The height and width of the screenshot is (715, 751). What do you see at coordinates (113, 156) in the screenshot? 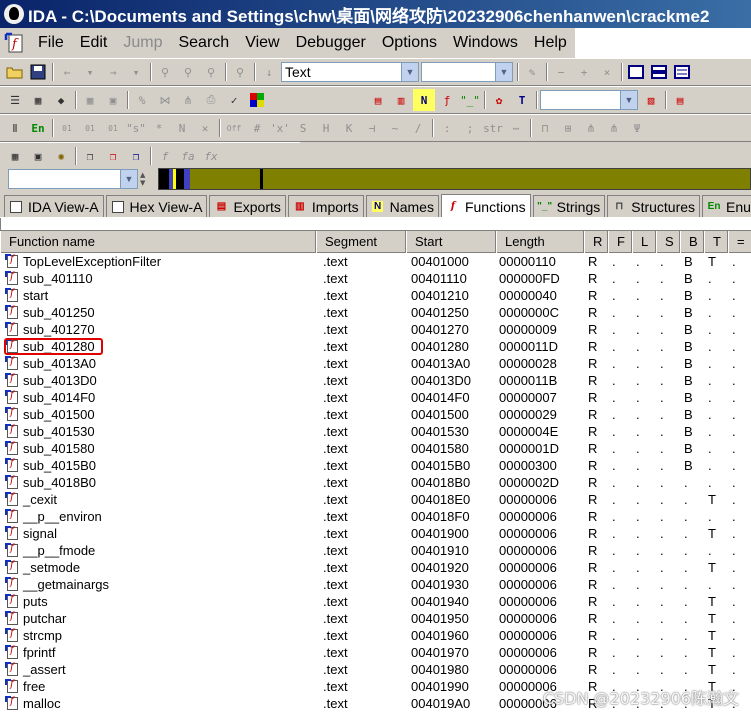
I see `windows-red-icon: ❐` at bounding box center [113, 156].